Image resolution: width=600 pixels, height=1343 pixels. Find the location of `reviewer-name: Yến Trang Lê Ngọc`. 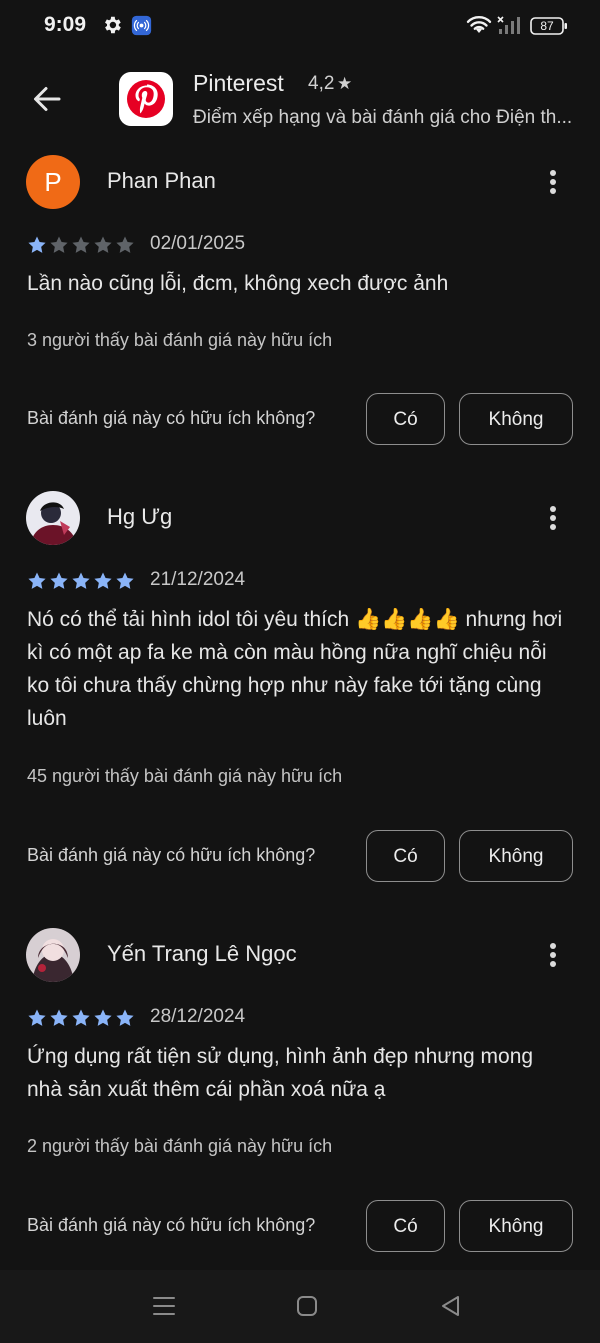

reviewer-name: Yến Trang Lê Ngọc is located at coordinates (202, 953).